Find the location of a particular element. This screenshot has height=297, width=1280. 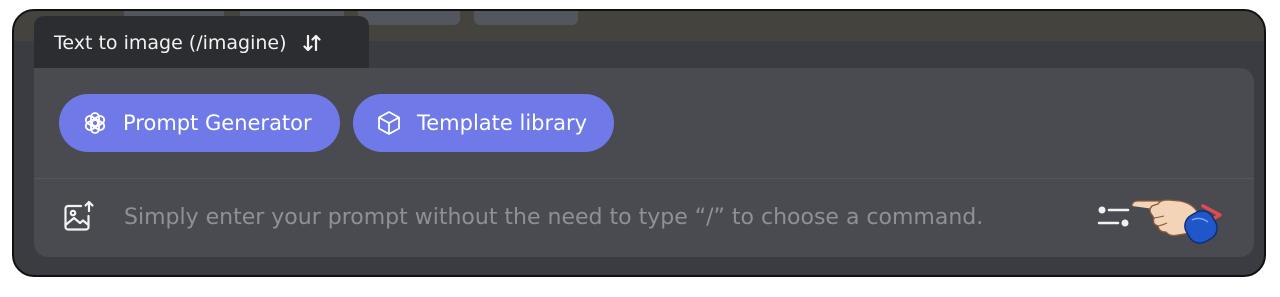

prompt-input is located at coordinates (594, 217).